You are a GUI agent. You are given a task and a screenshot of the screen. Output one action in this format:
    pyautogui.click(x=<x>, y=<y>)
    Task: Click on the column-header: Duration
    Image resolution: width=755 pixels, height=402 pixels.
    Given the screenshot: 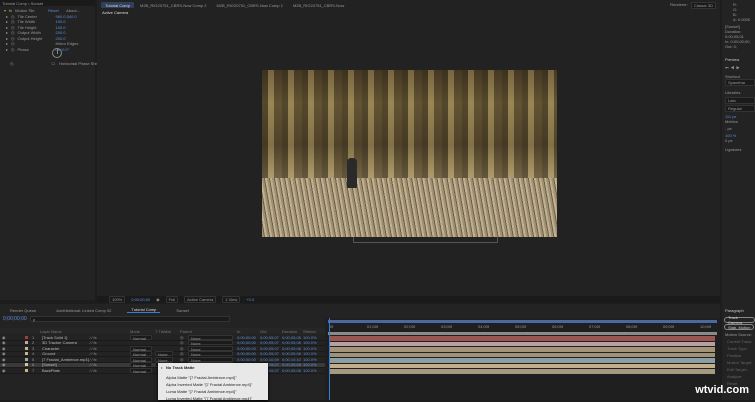 What is the action you would take?
    pyautogui.click(x=289, y=331)
    